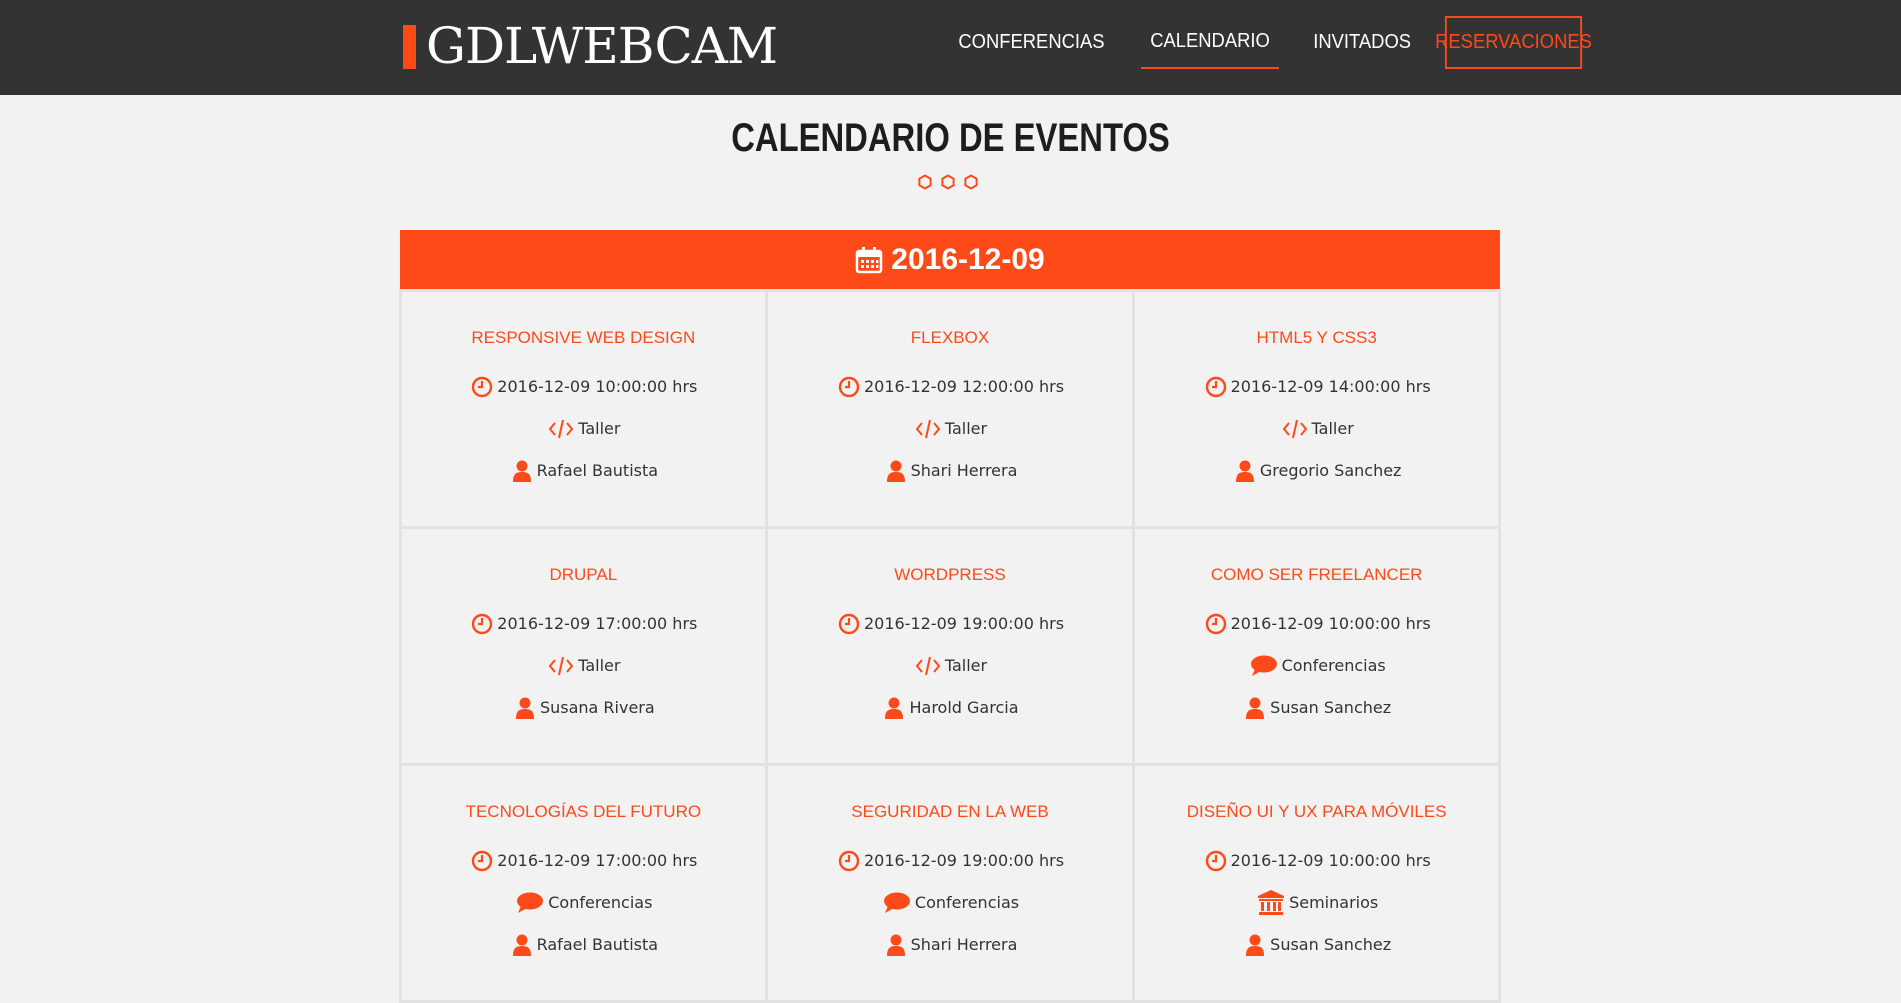  I want to click on logo: GDLWEBCAM, so click(590, 46).